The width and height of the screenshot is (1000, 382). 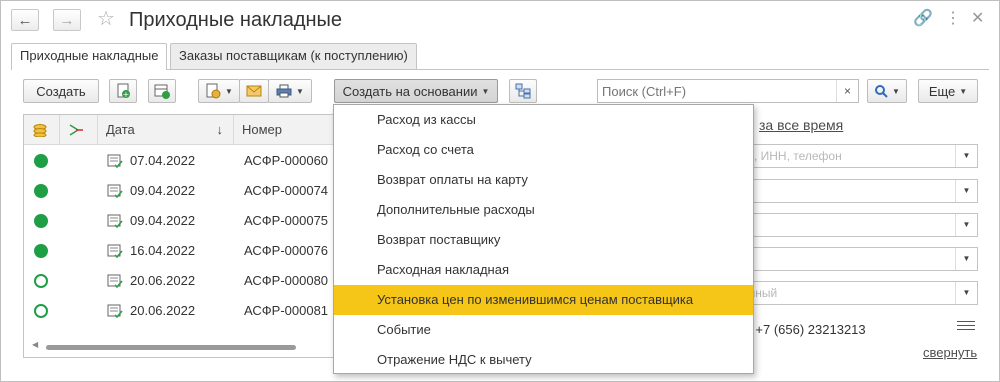 I want to click on arrow-right-icon: →, so click(x=67, y=20).